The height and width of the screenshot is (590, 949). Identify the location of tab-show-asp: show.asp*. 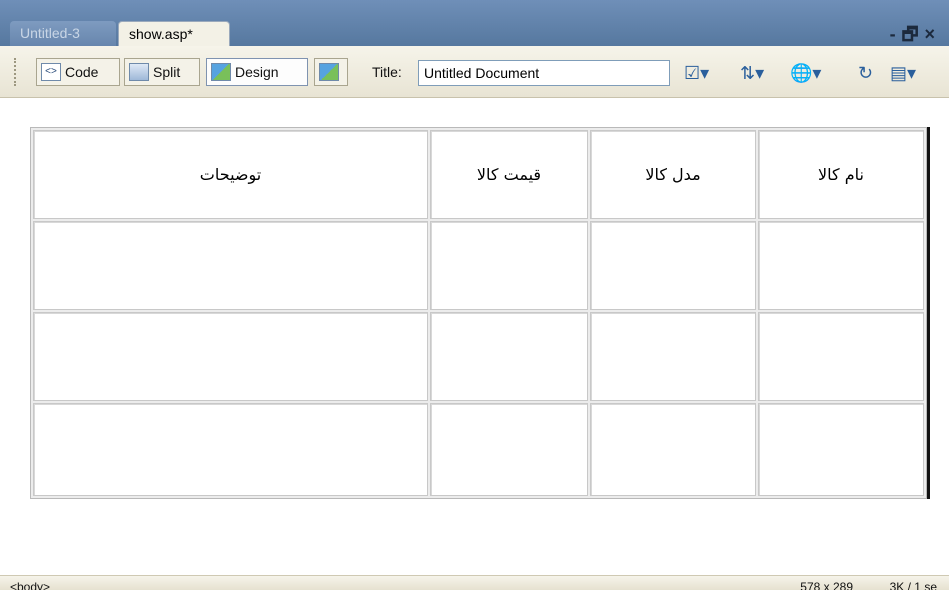
(174, 33).